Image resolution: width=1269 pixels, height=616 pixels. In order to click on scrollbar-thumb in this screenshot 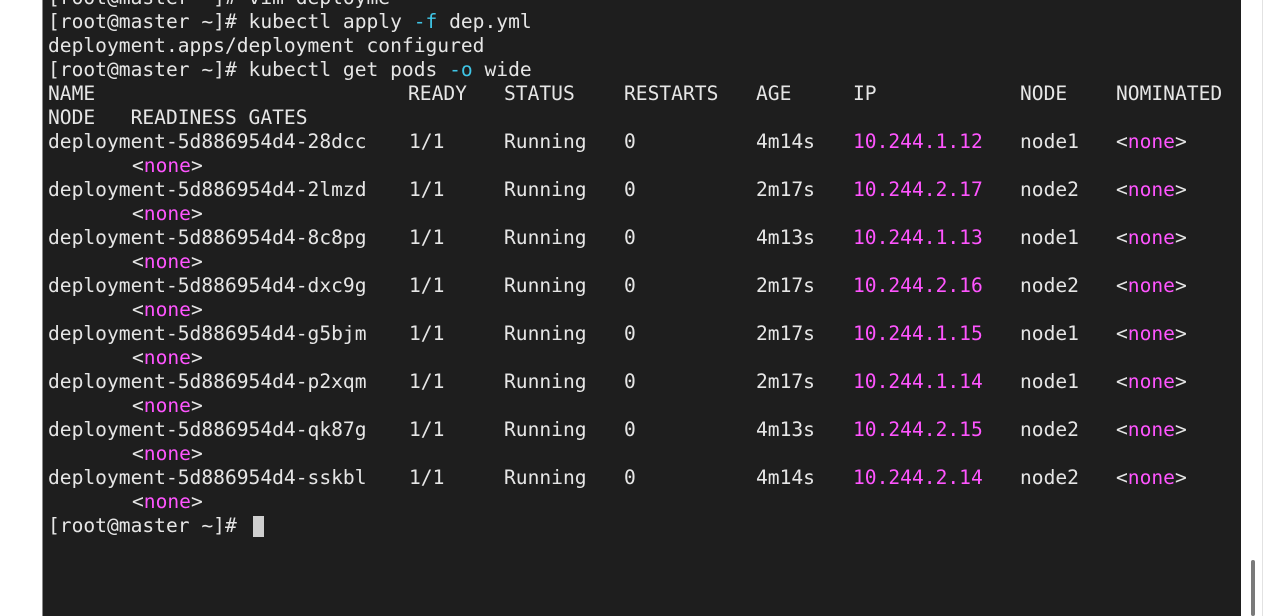, I will do `click(1253, 588)`.